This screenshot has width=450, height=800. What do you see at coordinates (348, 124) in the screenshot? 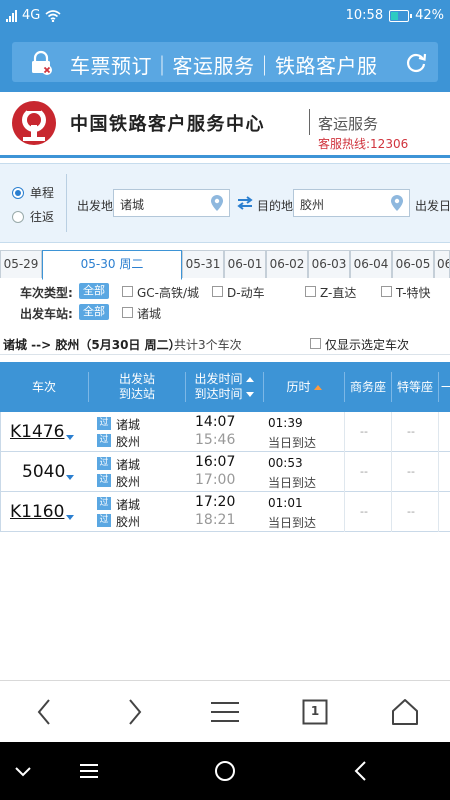
I see `brand-subtitle: 客运服务` at bounding box center [348, 124].